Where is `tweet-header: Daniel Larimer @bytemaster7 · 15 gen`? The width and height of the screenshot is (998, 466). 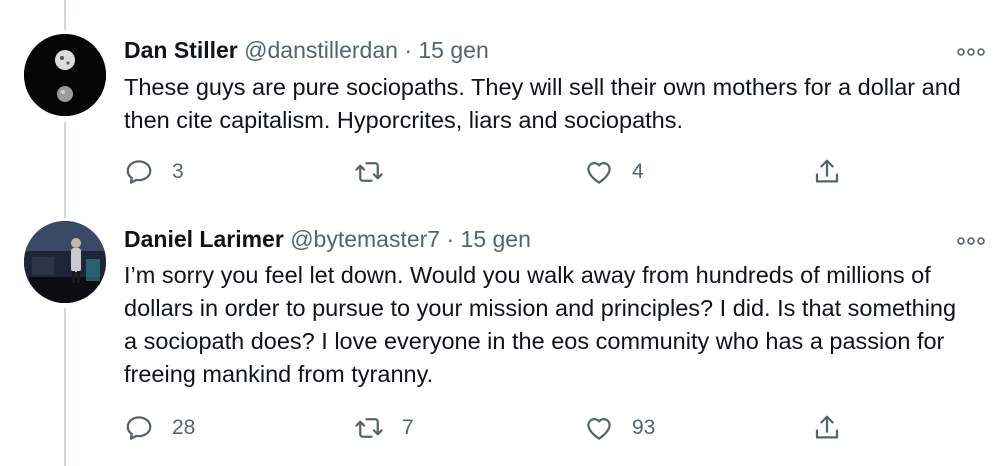 tweet-header: Daniel Larimer @bytemaster7 · 15 gen is located at coordinates (327, 239).